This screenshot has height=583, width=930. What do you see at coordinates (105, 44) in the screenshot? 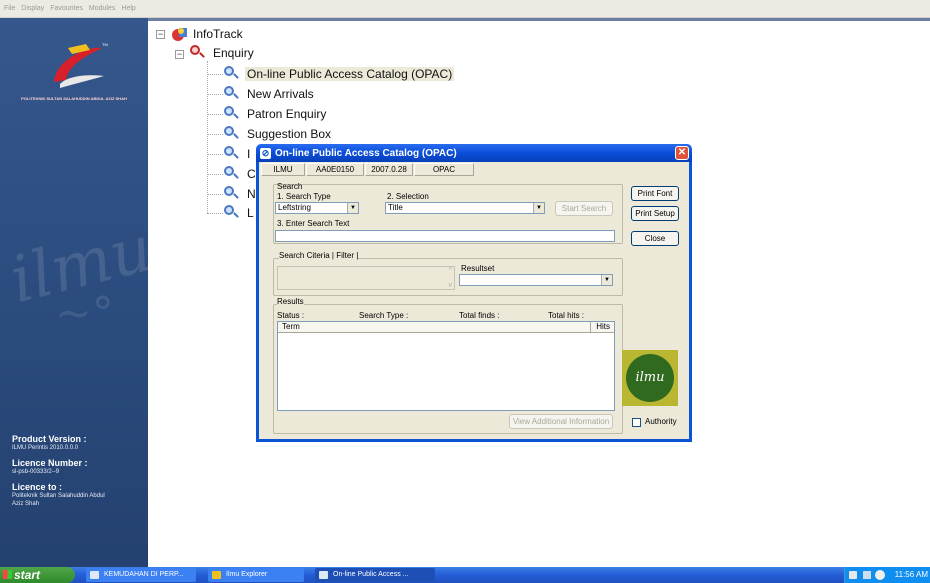
I see `svg-text: TM` at bounding box center [105, 44].